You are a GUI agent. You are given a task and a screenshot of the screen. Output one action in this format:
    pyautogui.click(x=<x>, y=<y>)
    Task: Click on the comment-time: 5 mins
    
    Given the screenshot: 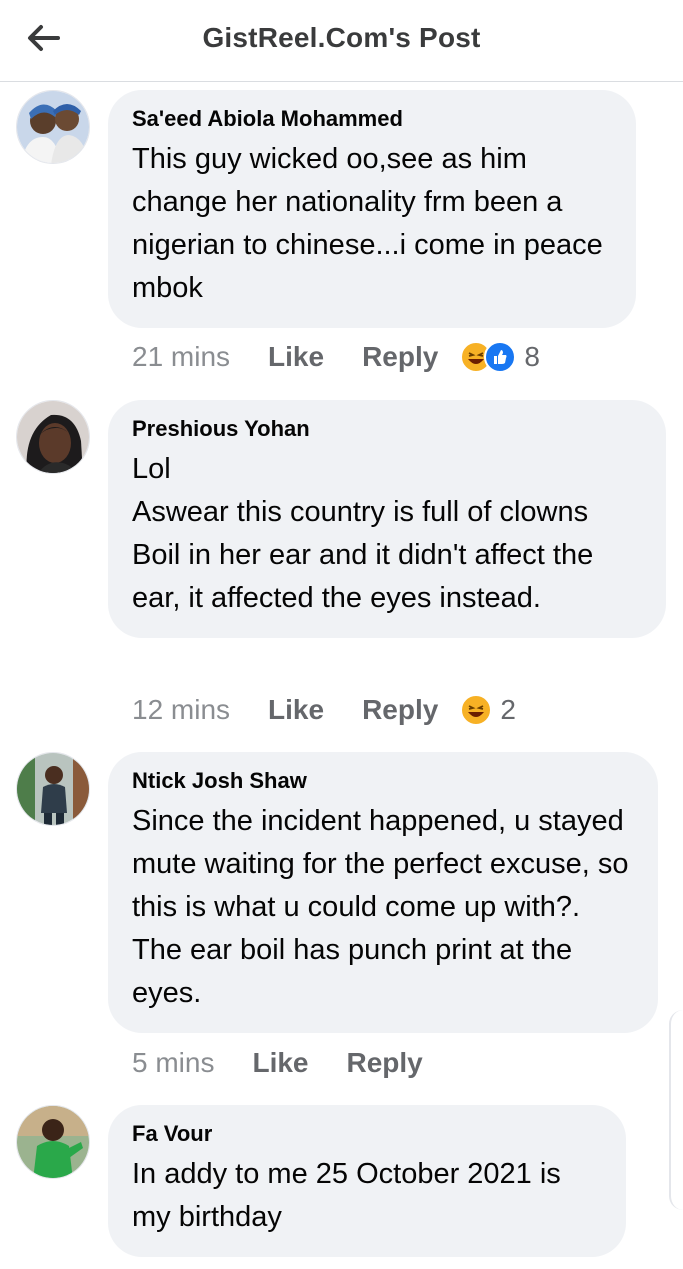 What is the action you would take?
    pyautogui.click(x=173, y=1062)
    